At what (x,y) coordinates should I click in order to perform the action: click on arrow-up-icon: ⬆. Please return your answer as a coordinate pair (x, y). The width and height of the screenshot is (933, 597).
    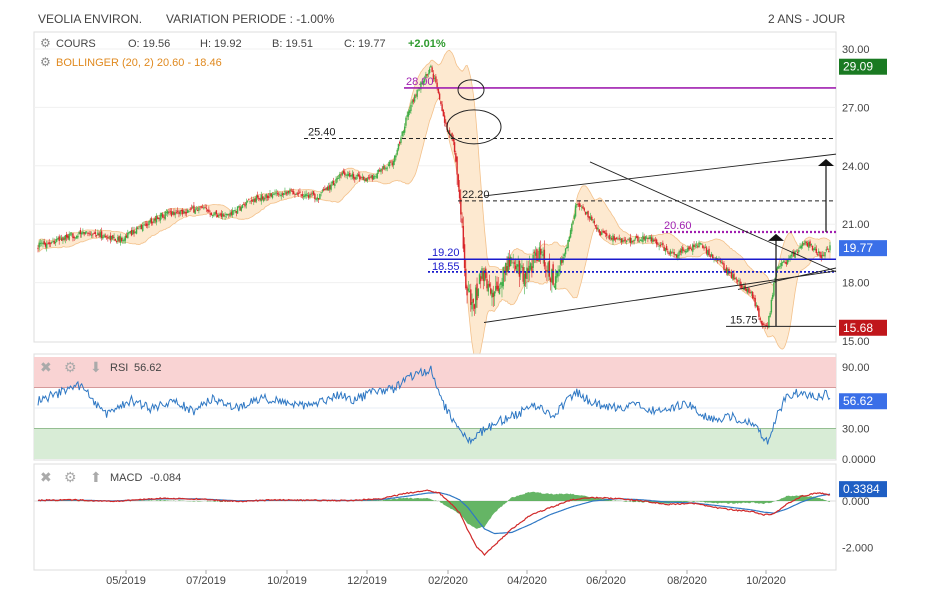
    Looking at the image, I should click on (96, 477).